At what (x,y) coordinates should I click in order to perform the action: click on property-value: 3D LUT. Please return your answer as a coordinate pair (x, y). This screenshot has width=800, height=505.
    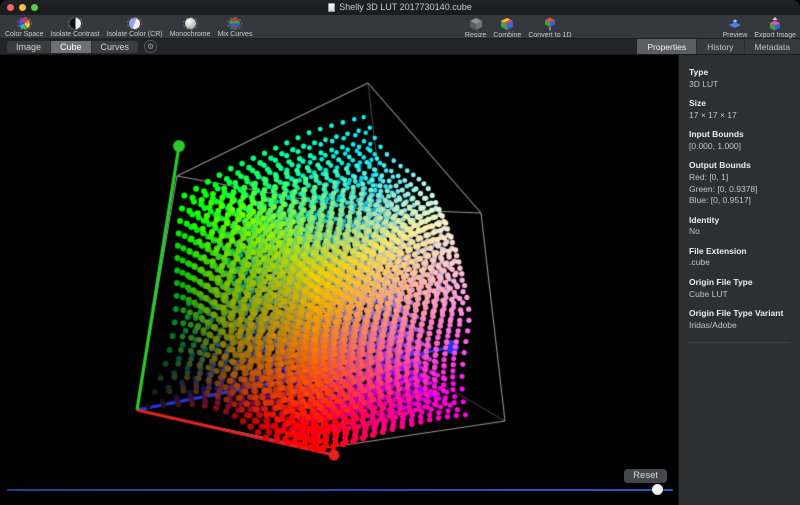
    Looking at the image, I should click on (704, 83).